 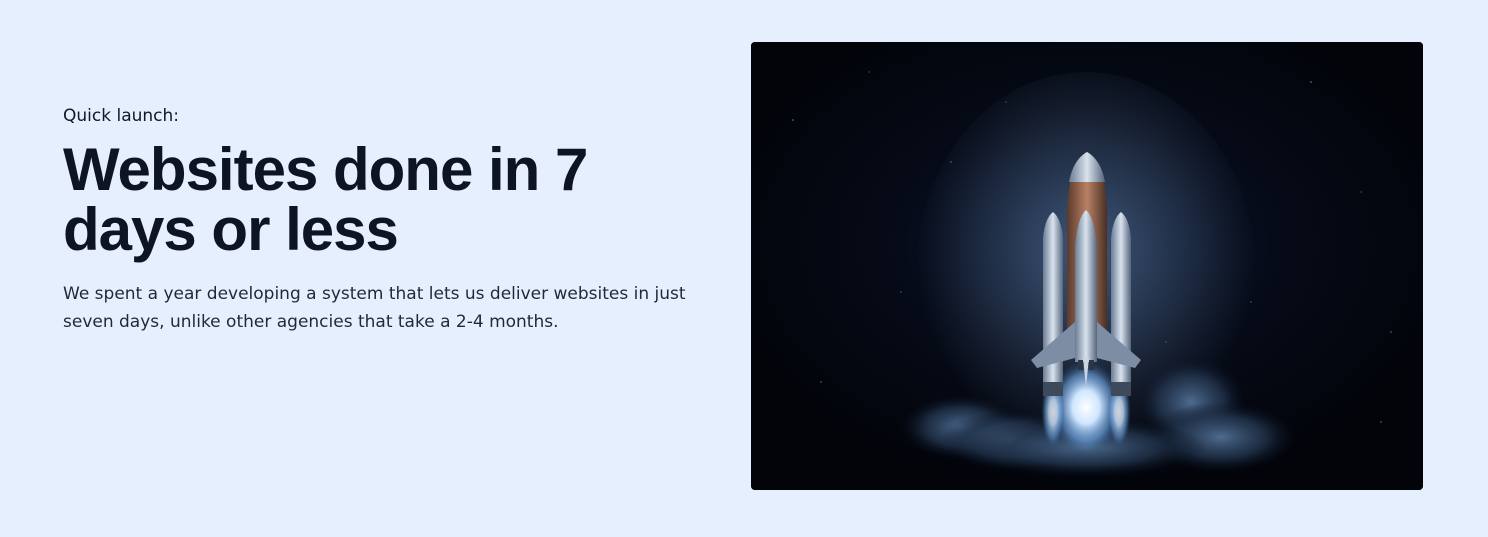 I want to click on hero-eyebrow: Quick launch:, so click(x=121, y=116).